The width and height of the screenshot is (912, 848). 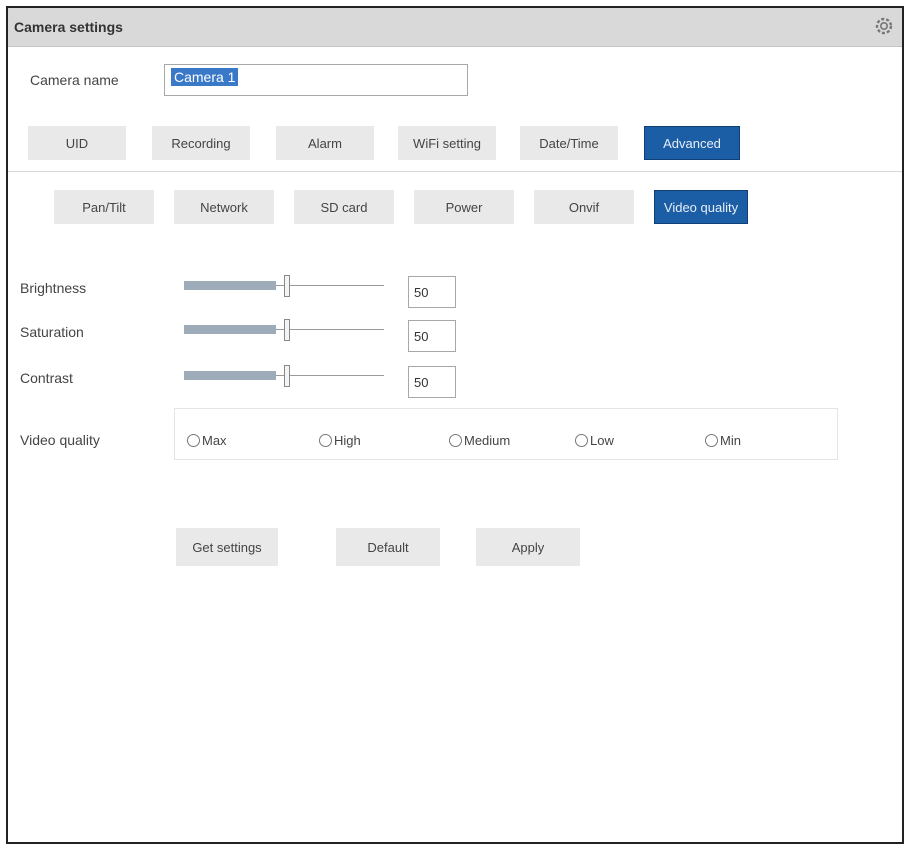 What do you see at coordinates (287, 286) in the screenshot?
I see `brightness-slider-thumb` at bounding box center [287, 286].